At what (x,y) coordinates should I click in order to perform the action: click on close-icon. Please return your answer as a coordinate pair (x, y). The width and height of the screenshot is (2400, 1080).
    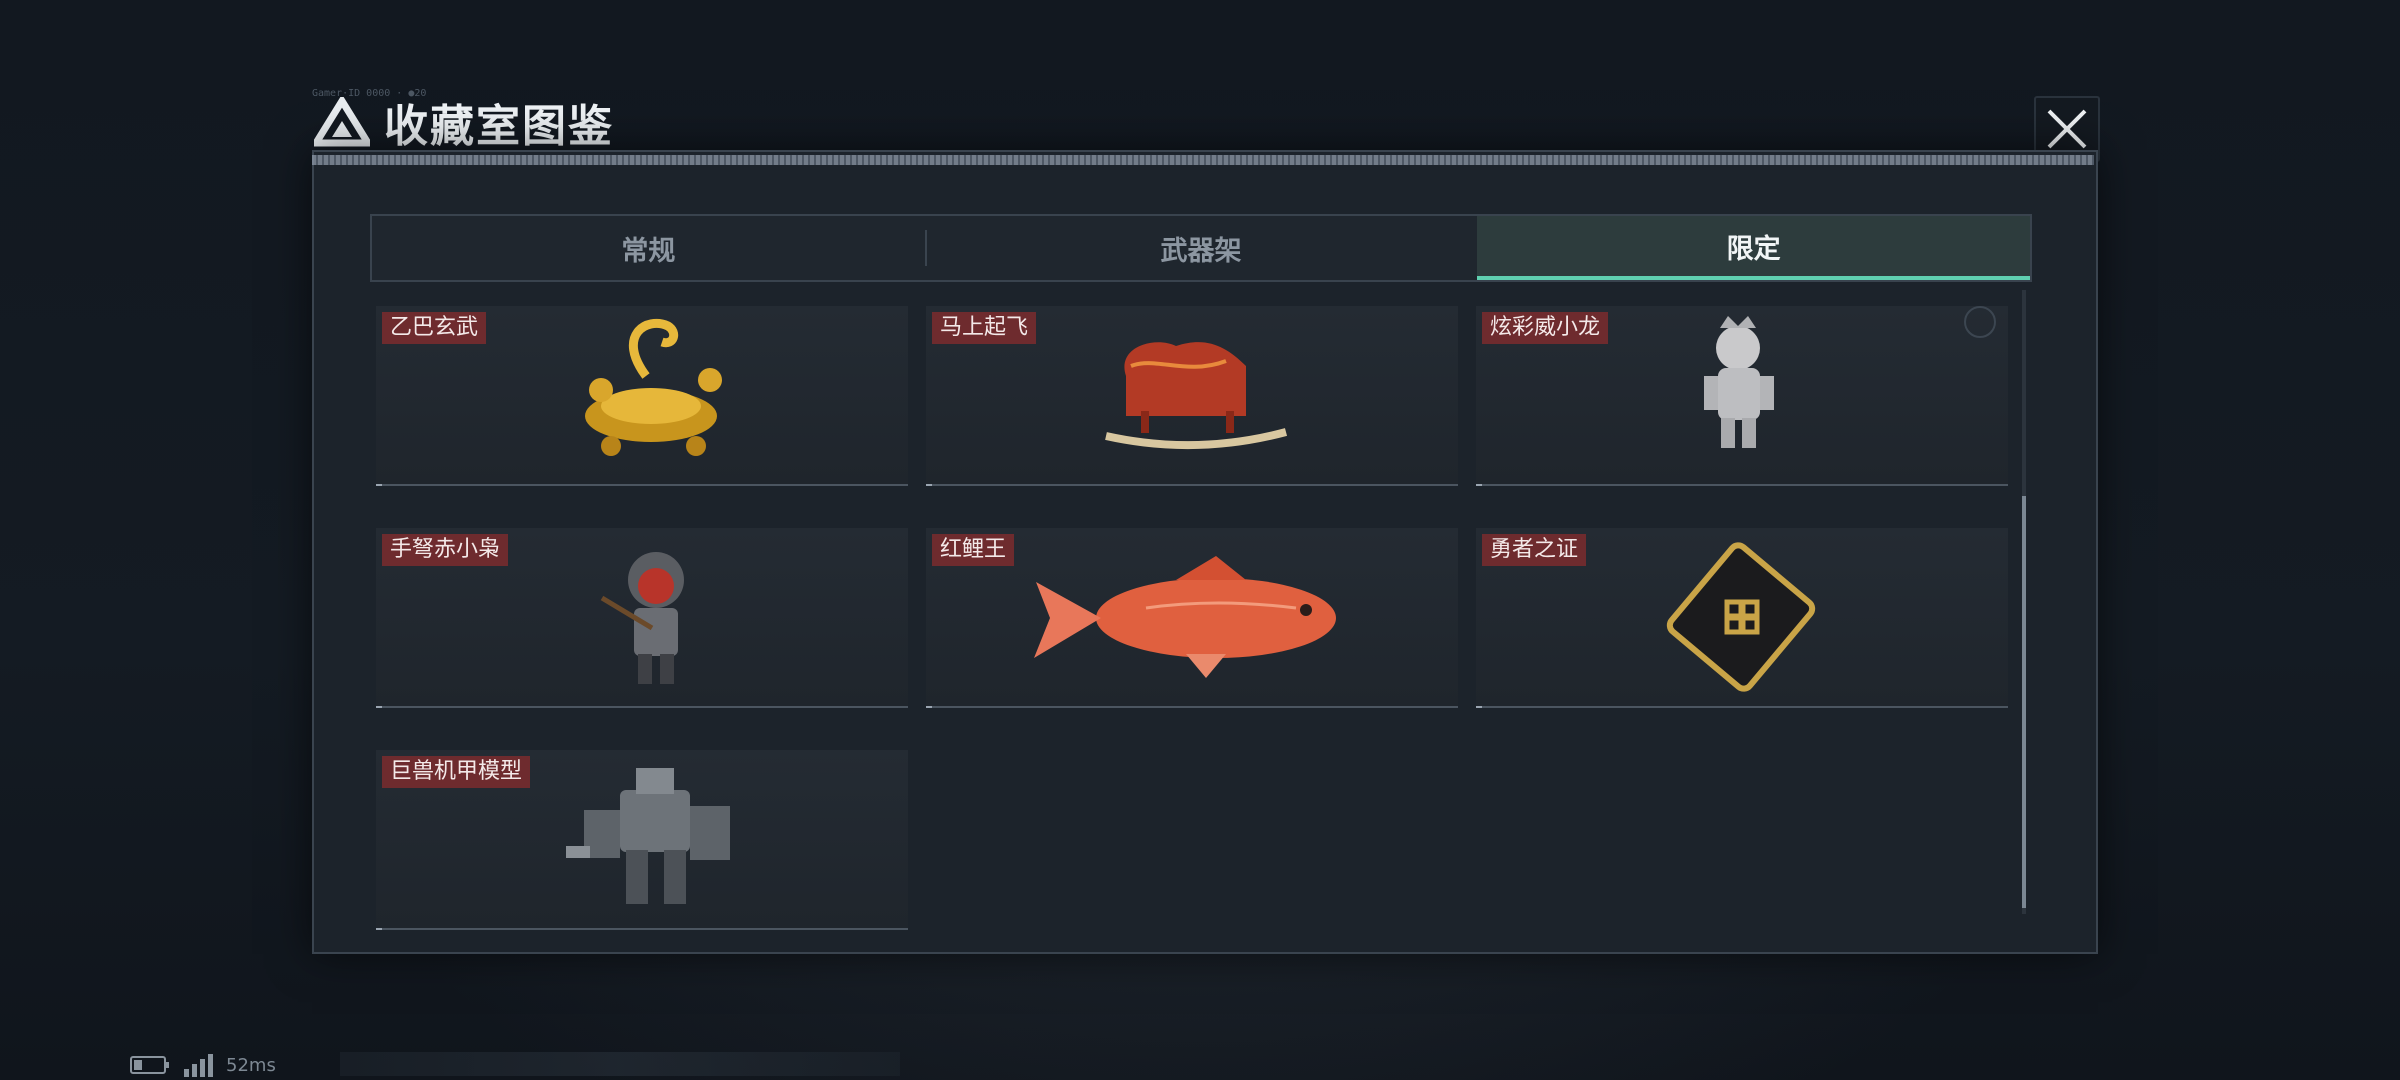
    Looking at the image, I should click on (2067, 129).